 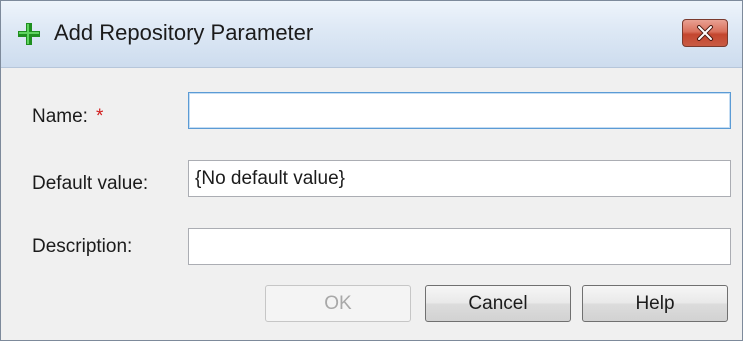 What do you see at coordinates (90, 183) in the screenshot?
I see `default-value-label: Default value:` at bounding box center [90, 183].